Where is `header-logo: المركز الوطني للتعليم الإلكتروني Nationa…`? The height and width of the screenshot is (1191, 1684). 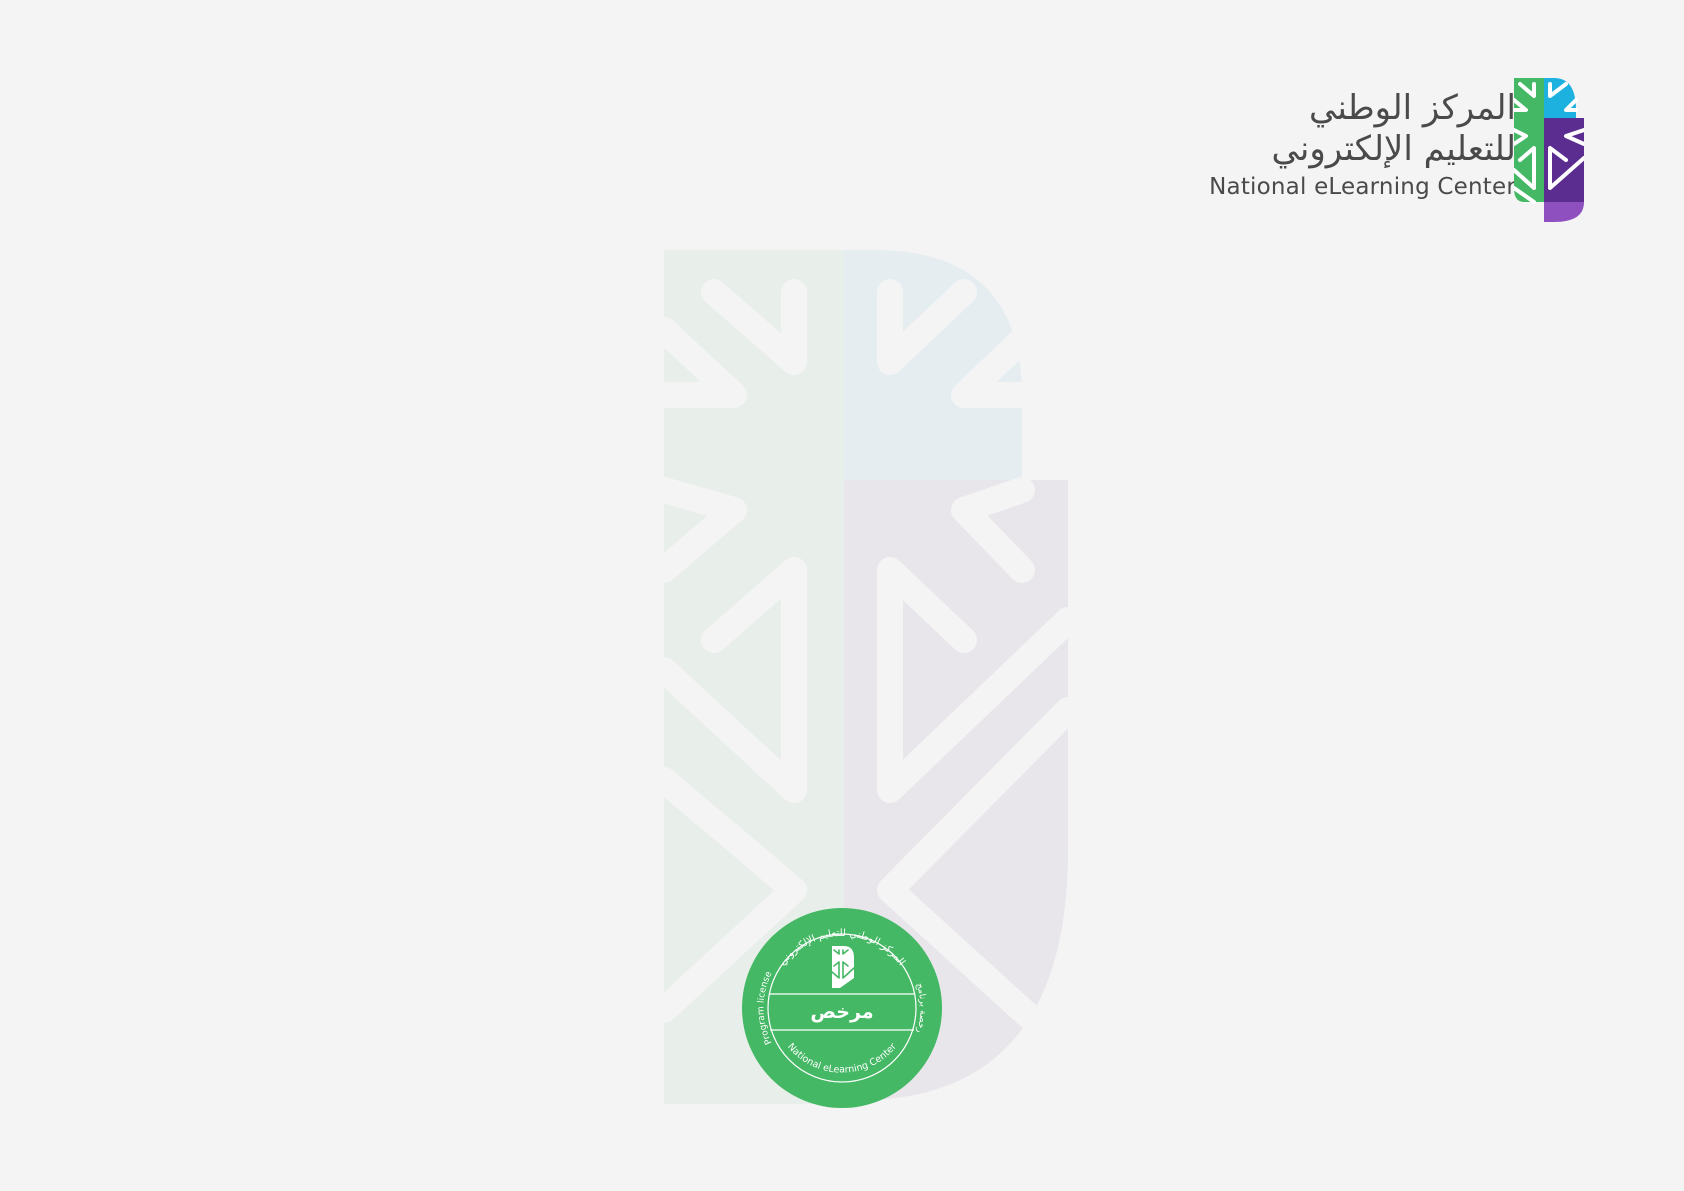
header-logo: المركز الوطني للتعليم الإلكتروني Nationa… is located at coordinates (1400, 149).